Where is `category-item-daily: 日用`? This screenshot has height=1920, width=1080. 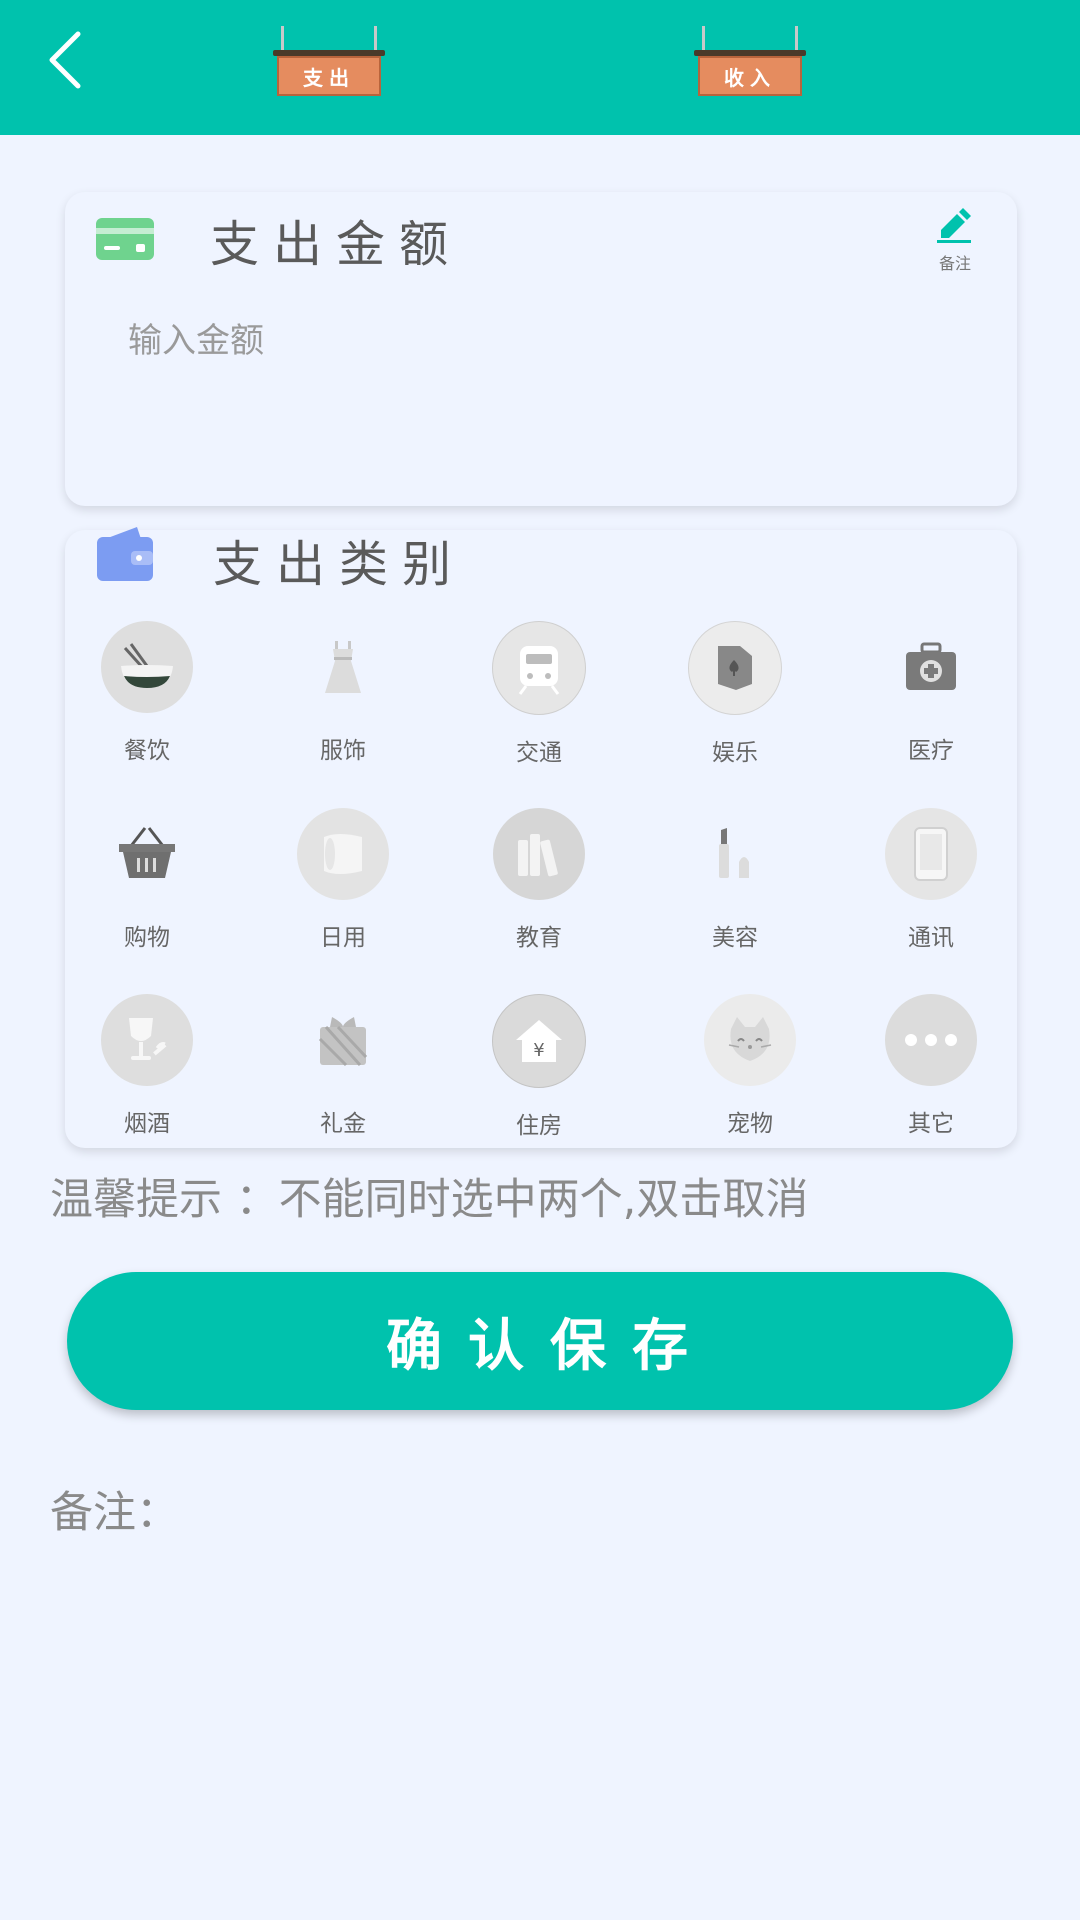
category-item-daily: 日用 is located at coordinates (343, 883).